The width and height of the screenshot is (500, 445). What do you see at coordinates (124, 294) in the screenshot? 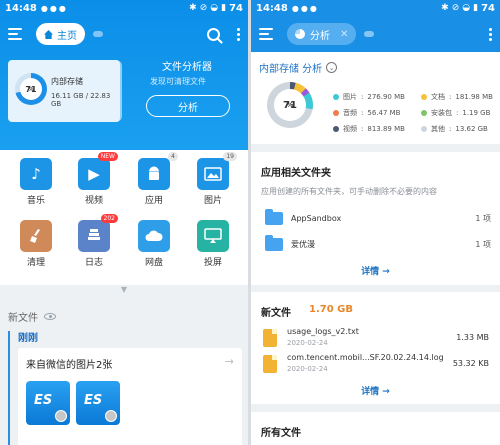
I see `expand-chevron-icon: ▼` at bounding box center [124, 294].